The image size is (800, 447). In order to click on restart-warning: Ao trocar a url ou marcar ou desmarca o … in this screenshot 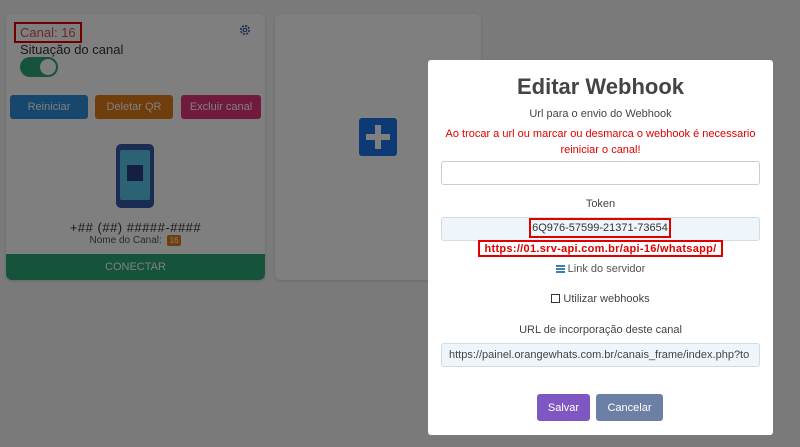, I will do `click(600, 142)`.